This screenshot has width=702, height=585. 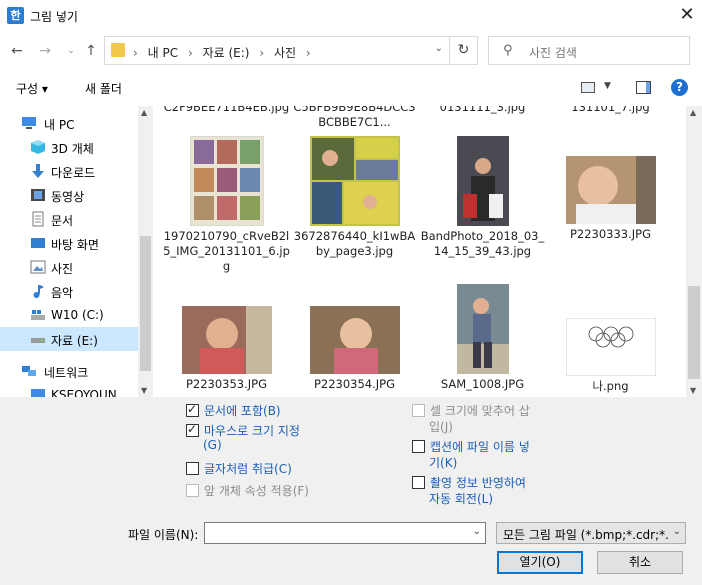 I want to click on file-name: P2230353.JPG, so click(x=226, y=384).